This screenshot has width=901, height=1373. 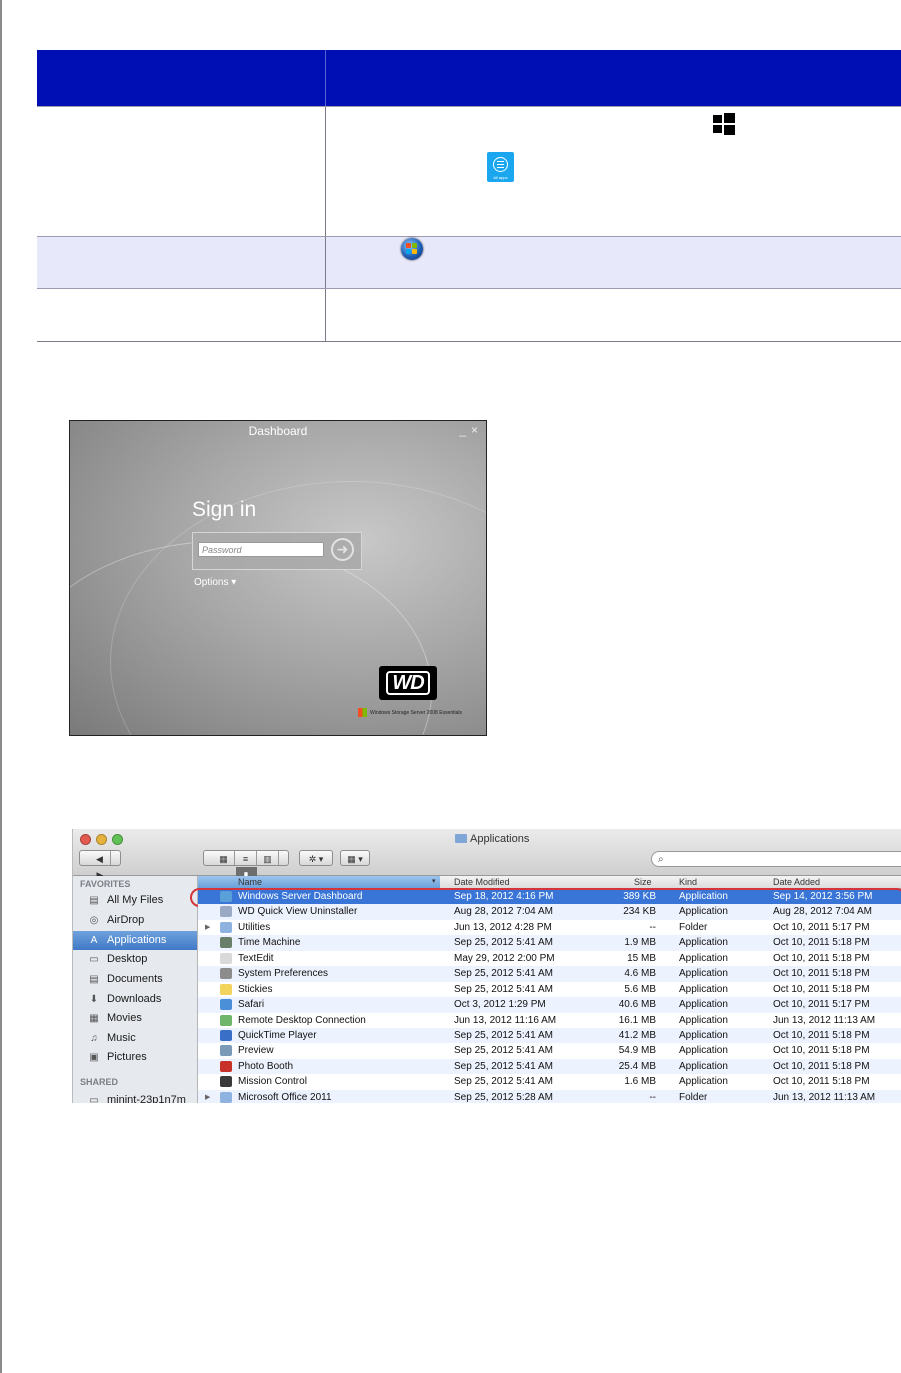 I want to click on zoom-button, so click(x=117, y=839).